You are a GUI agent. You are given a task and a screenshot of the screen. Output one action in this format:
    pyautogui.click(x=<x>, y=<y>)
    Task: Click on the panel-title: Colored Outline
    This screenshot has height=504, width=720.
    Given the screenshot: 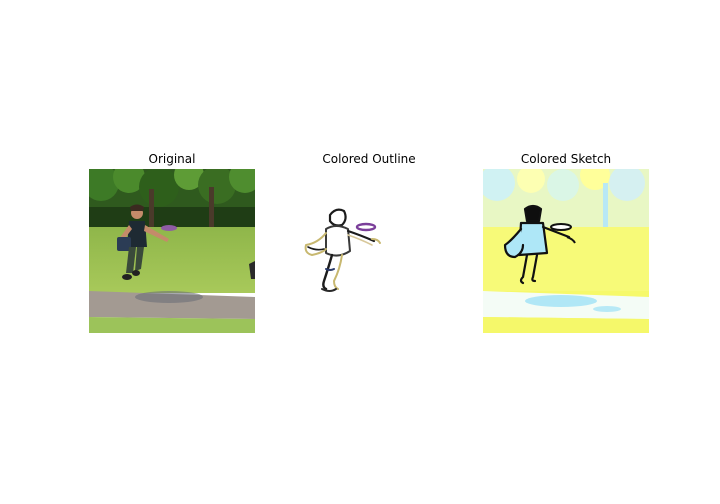 What is the action you would take?
    pyautogui.click(x=369, y=159)
    